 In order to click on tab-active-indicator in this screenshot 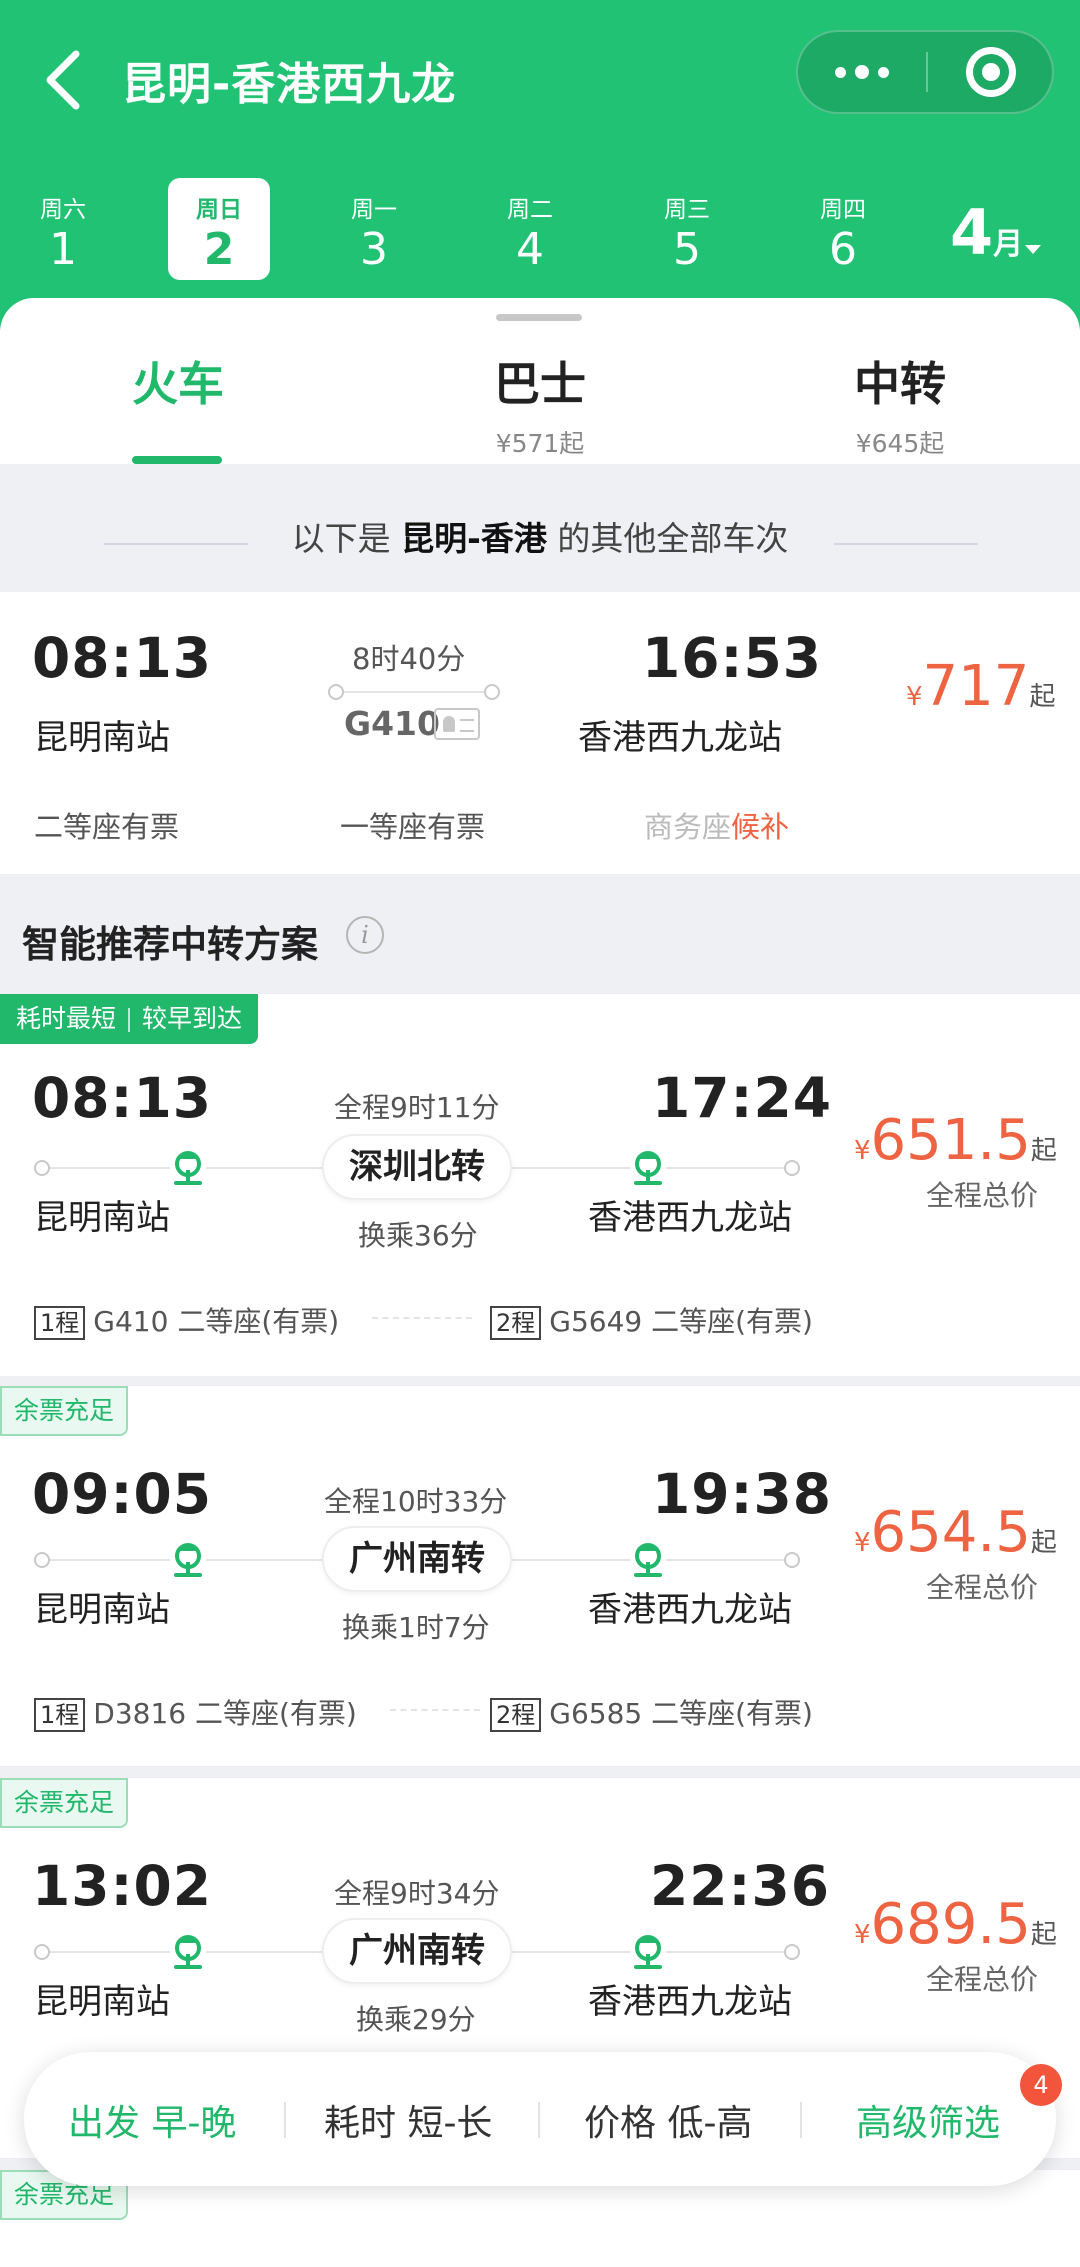, I will do `click(177, 460)`.